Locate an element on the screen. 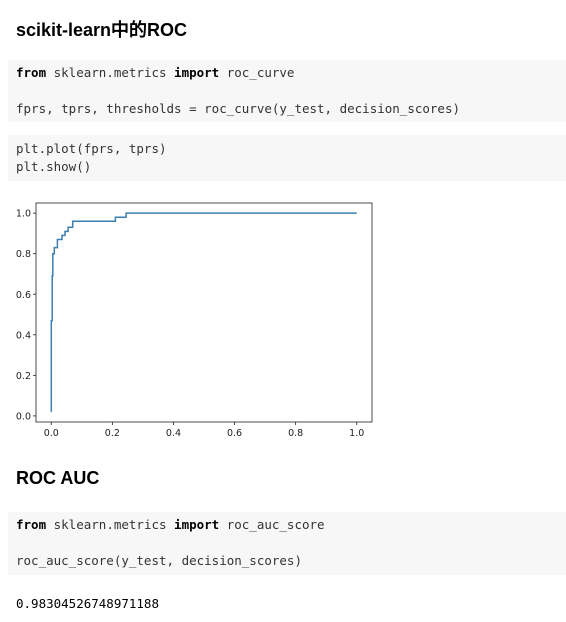 This screenshot has height=622, width=566. code-line: plt.show() is located at coordinates (54, 166).